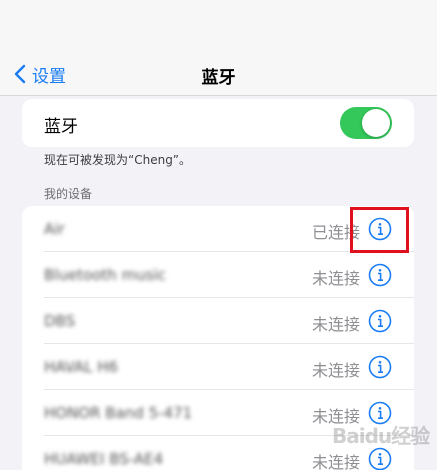 This screenshot has width=437, height=470. I want to click on bluetooth-toggle, so click(366, 123).